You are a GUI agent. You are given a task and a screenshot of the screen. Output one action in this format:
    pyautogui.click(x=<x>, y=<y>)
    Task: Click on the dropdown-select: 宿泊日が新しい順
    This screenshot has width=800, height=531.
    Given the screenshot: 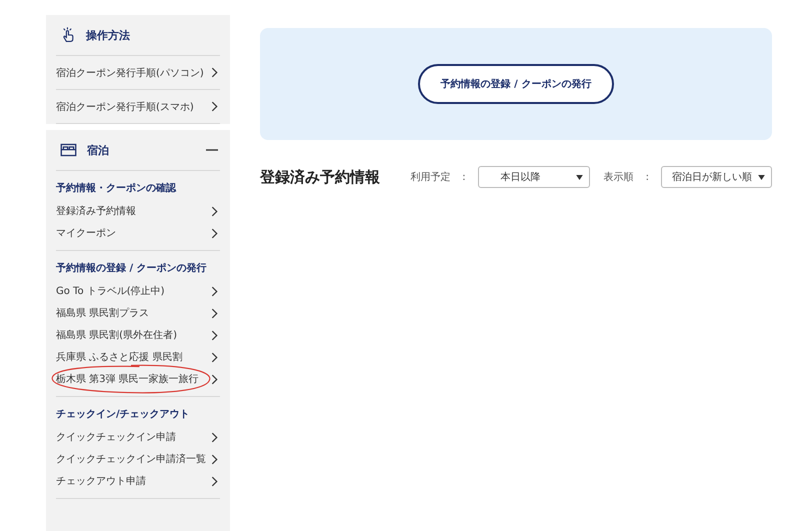 What is the action you would take?
    pyautogui.click(x=716, y=177)
    